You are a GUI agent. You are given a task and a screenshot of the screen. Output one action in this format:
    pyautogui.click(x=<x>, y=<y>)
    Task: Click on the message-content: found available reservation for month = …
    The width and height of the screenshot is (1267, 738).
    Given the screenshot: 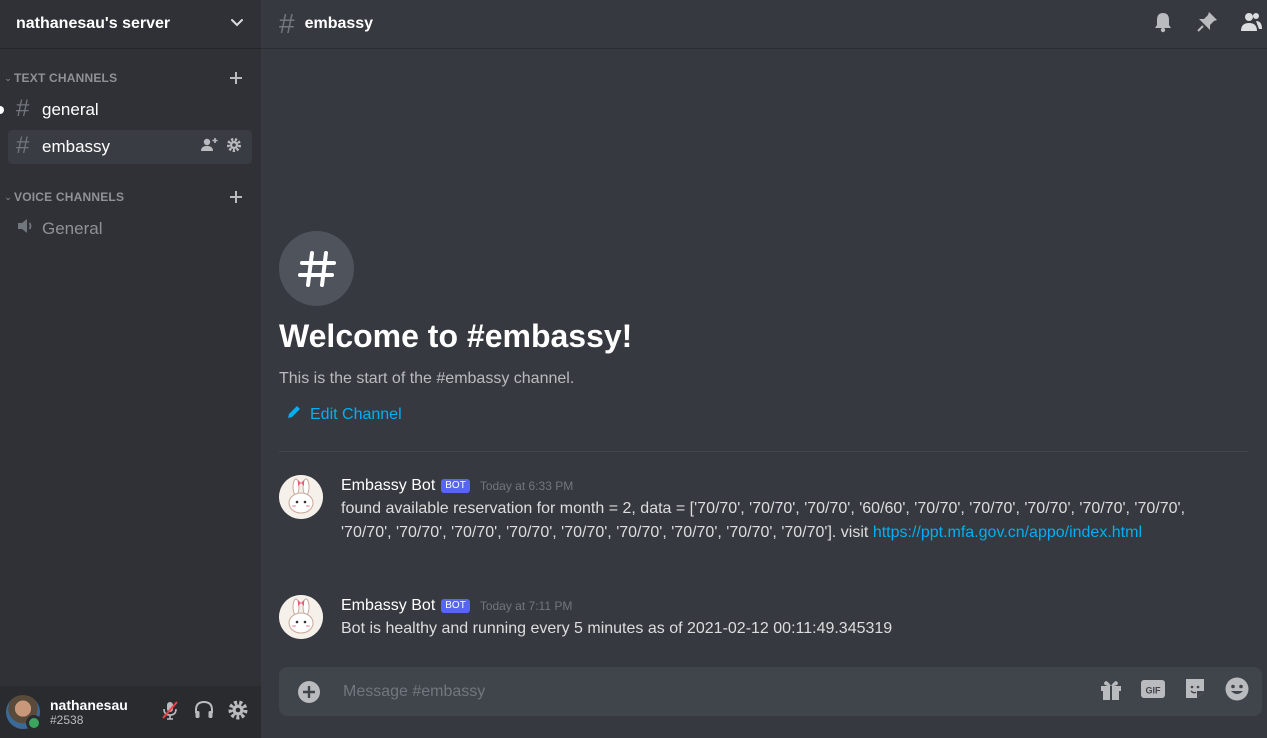 What is the action you would take?
    pyautogui.click(x=771, y=521)
    